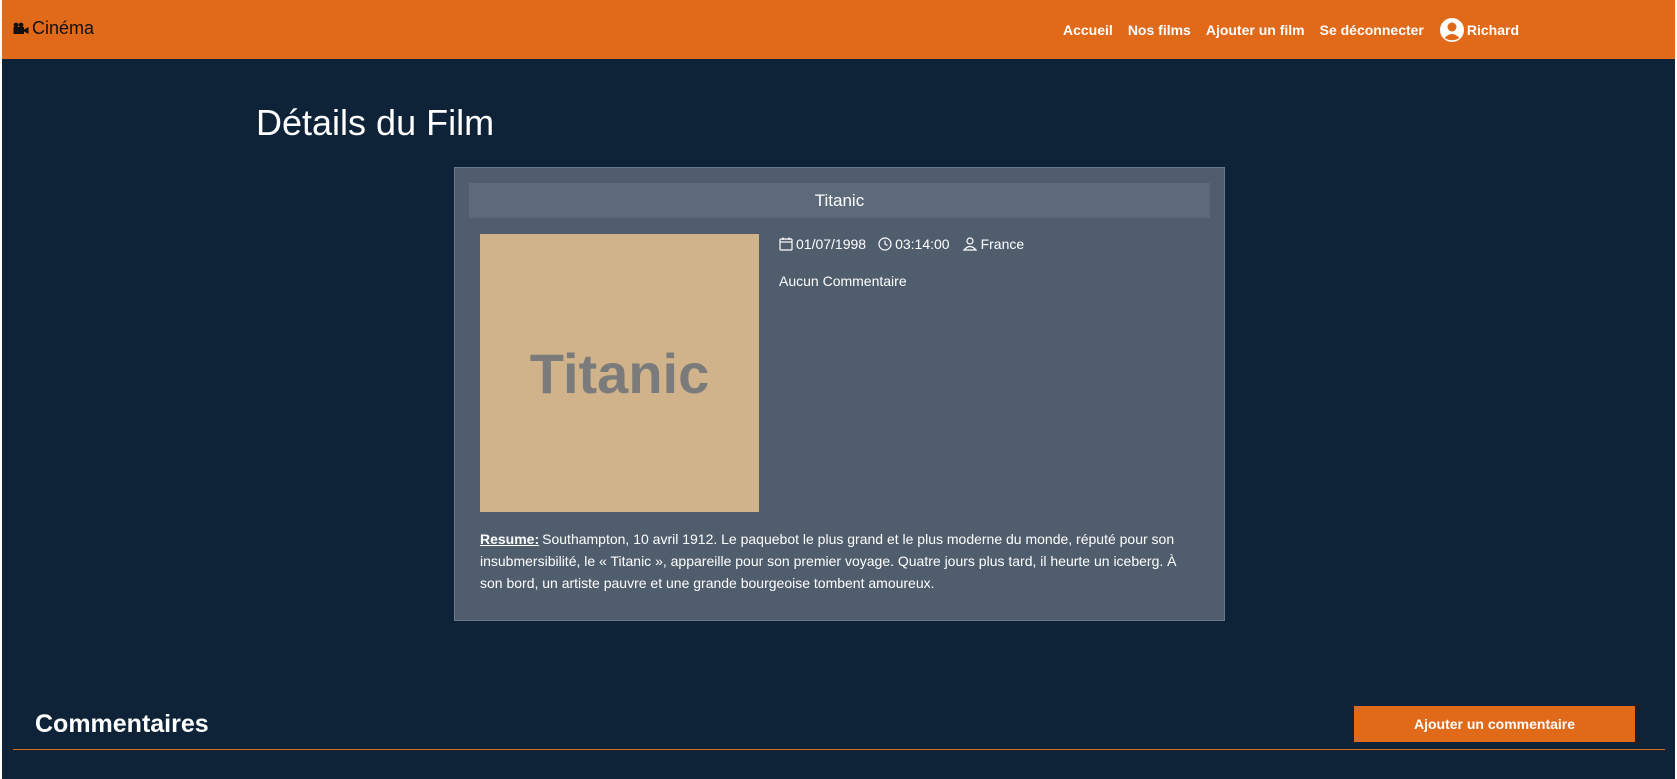  I want to click on comments-divider, so click(839, 749).